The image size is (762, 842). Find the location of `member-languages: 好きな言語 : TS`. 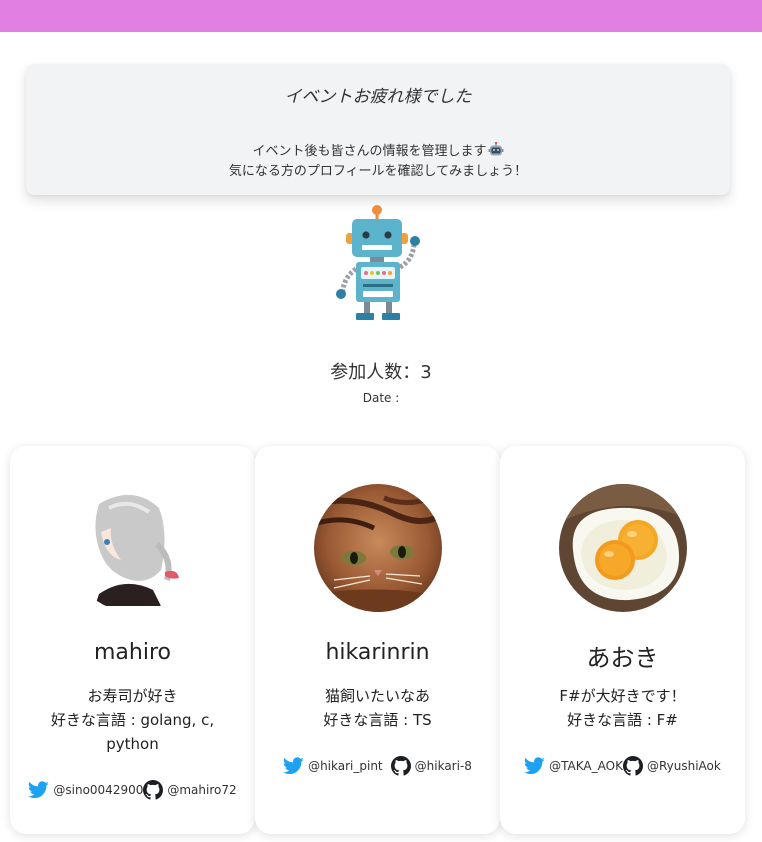

member-languages: 好きな言語 : TS is located at coordinates (377, 720).